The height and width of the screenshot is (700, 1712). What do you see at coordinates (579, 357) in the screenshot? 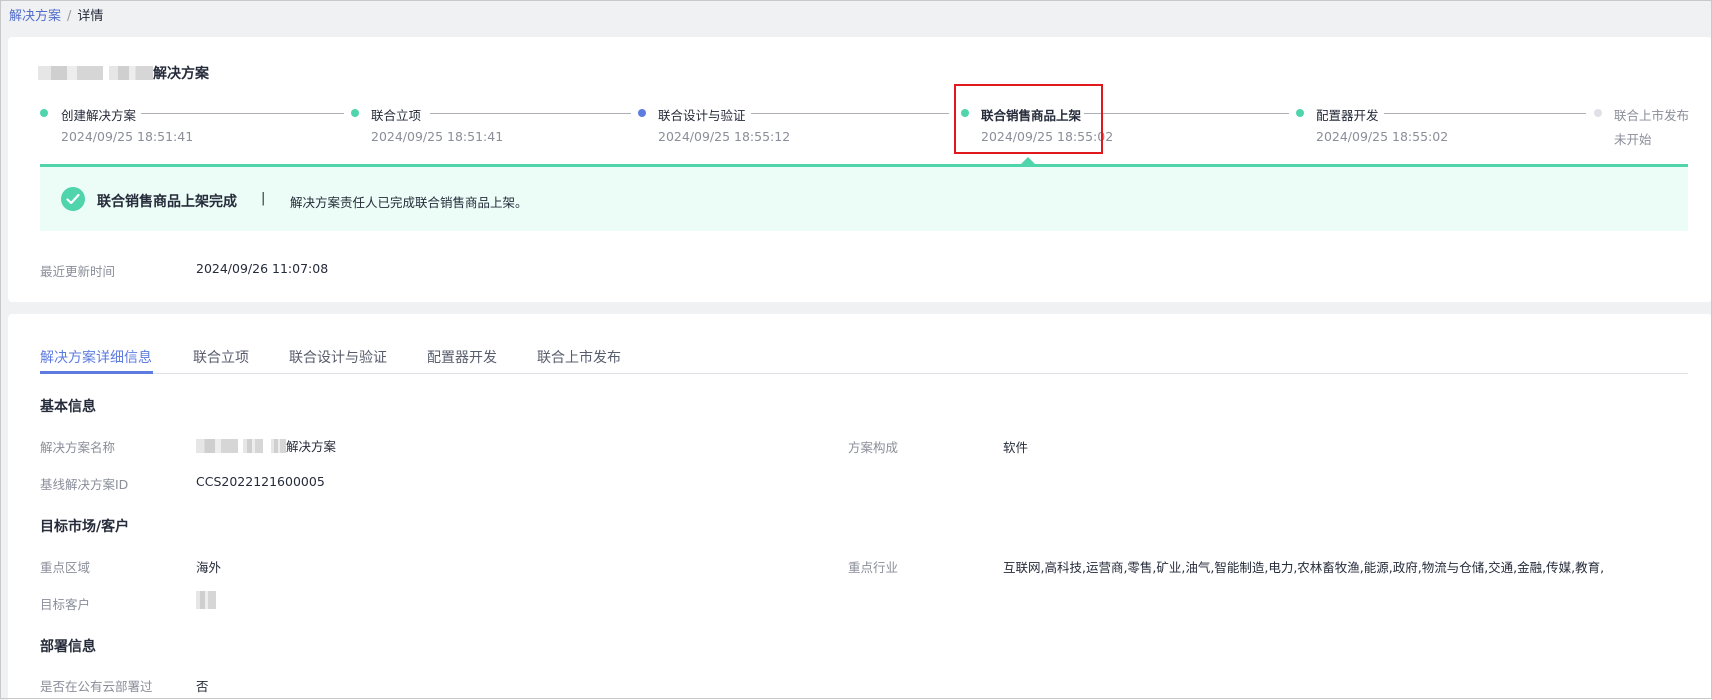
I see `tab-joint-launch: 联合上市发布` at bounding box center [579, 357].